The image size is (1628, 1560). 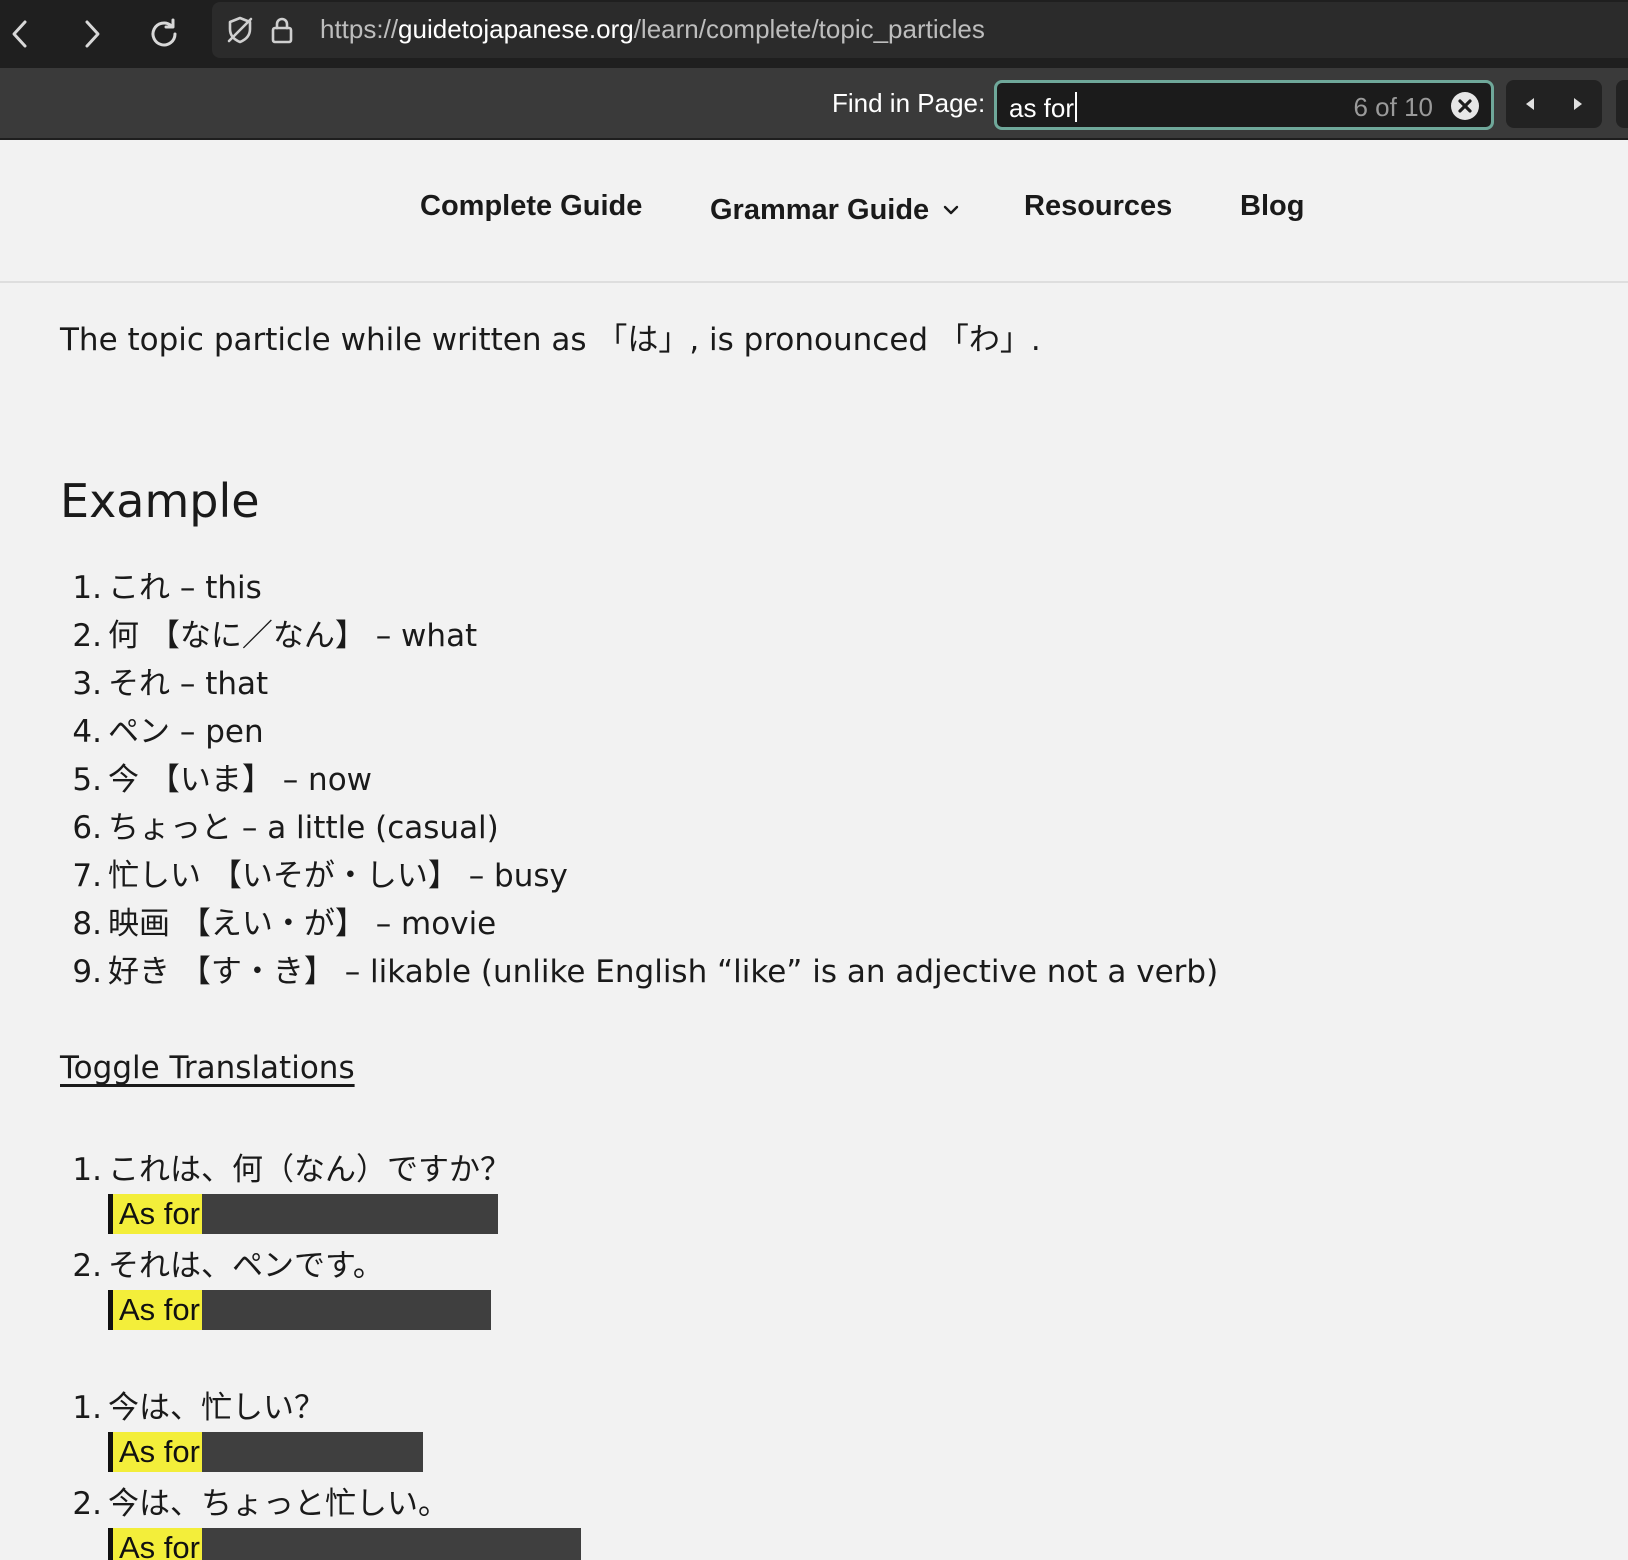 I want to click on tracking-protection-icon, so click(x=240, y=30).